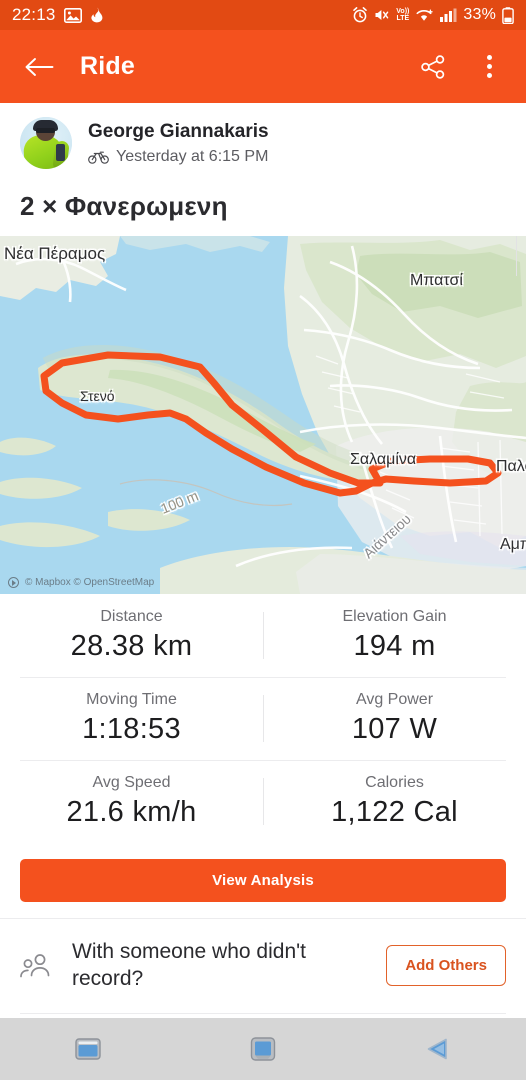 The height and width of the screenshot is (1080, 526). What do you see at coordinates (46, 143) in the screenshot?
I see `avatar` at bounding box center [46, 143].